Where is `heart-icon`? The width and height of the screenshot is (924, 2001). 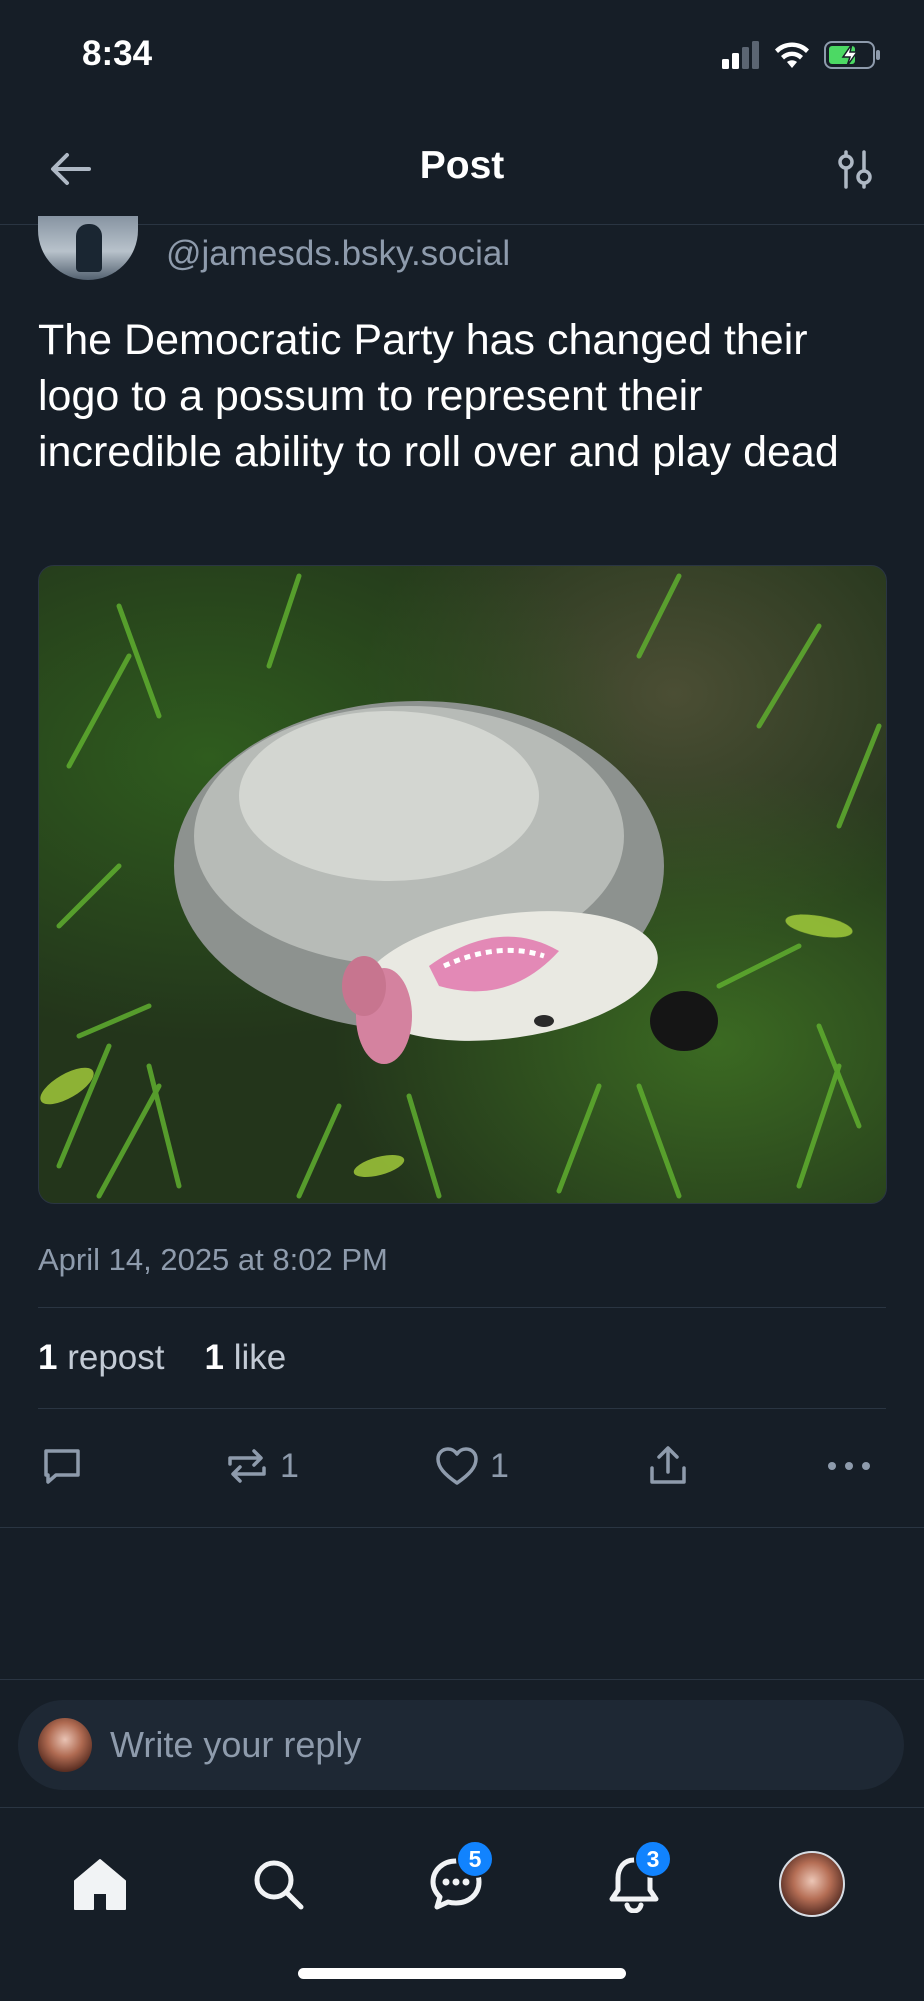 heart-icon is located at coordinates (457, 1466).